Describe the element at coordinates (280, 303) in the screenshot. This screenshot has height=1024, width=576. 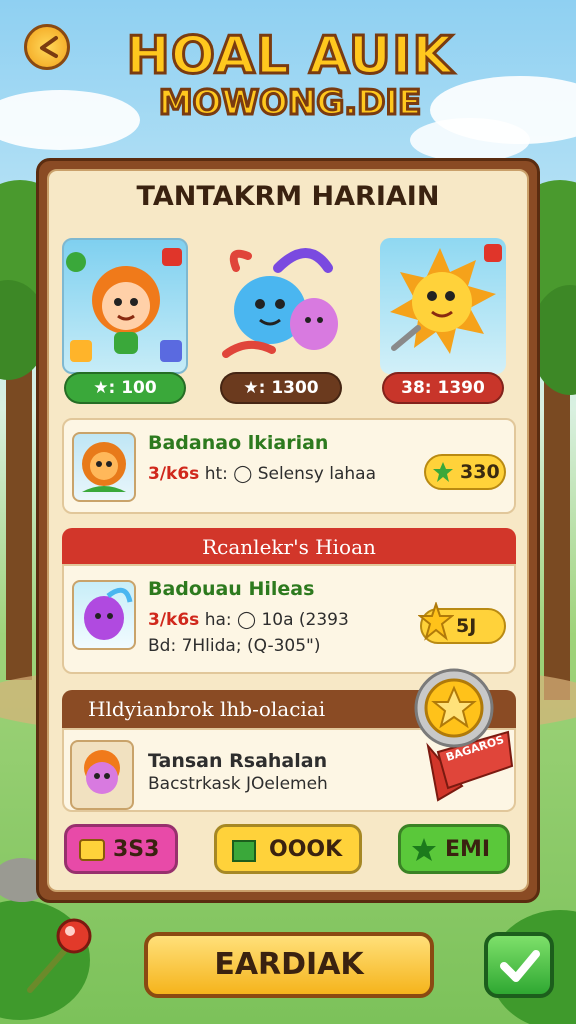
I see `blob-creatures-icon` at that location.